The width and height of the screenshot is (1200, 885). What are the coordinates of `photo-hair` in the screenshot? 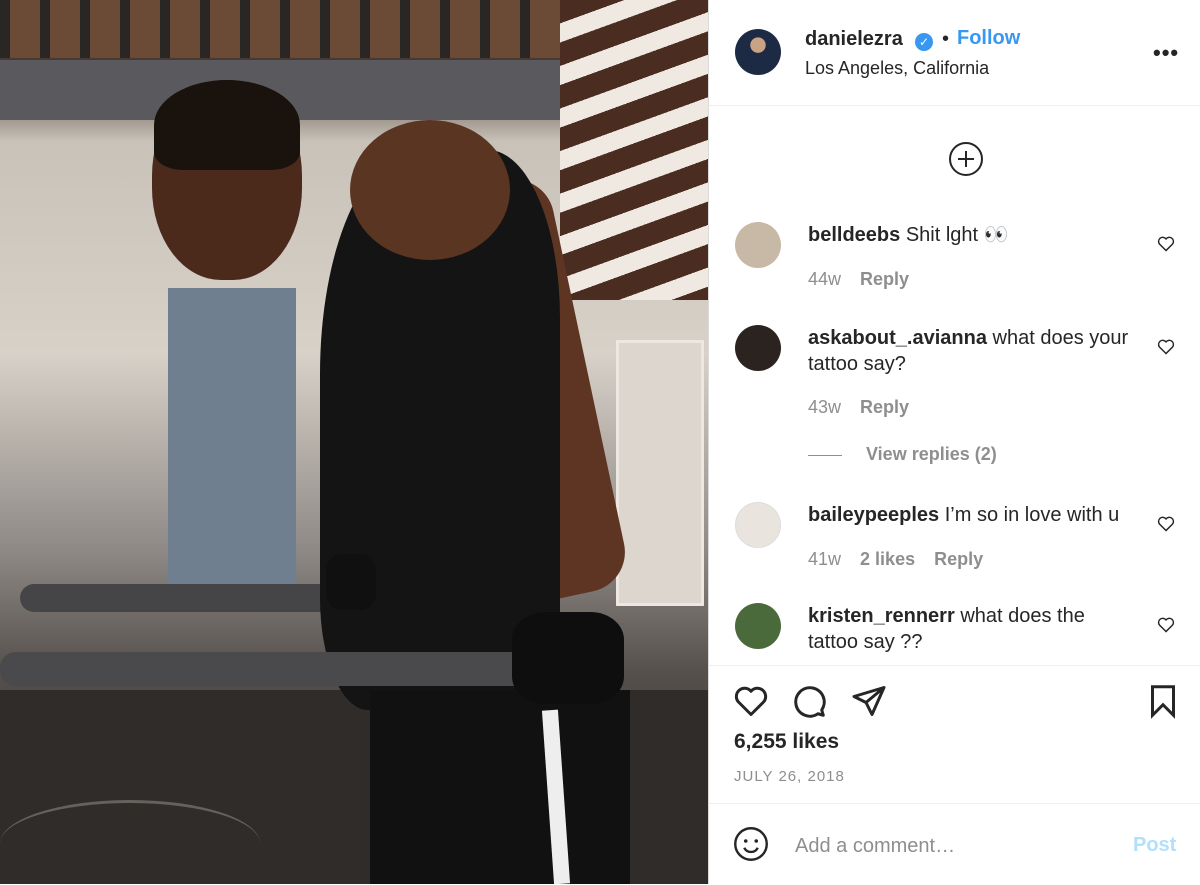 It's located at (227, 125).